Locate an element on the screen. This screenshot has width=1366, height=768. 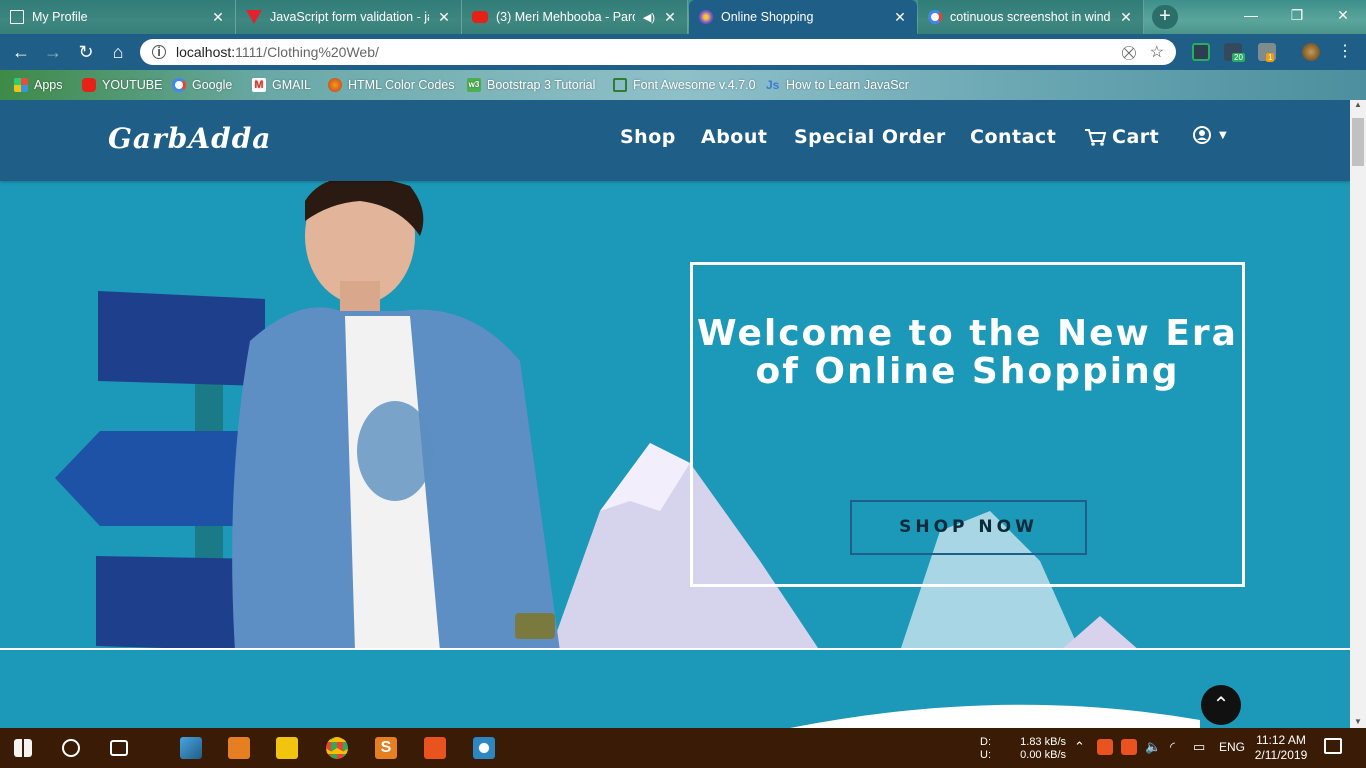
apps-grid-icon is located at coordinates (21, 85).